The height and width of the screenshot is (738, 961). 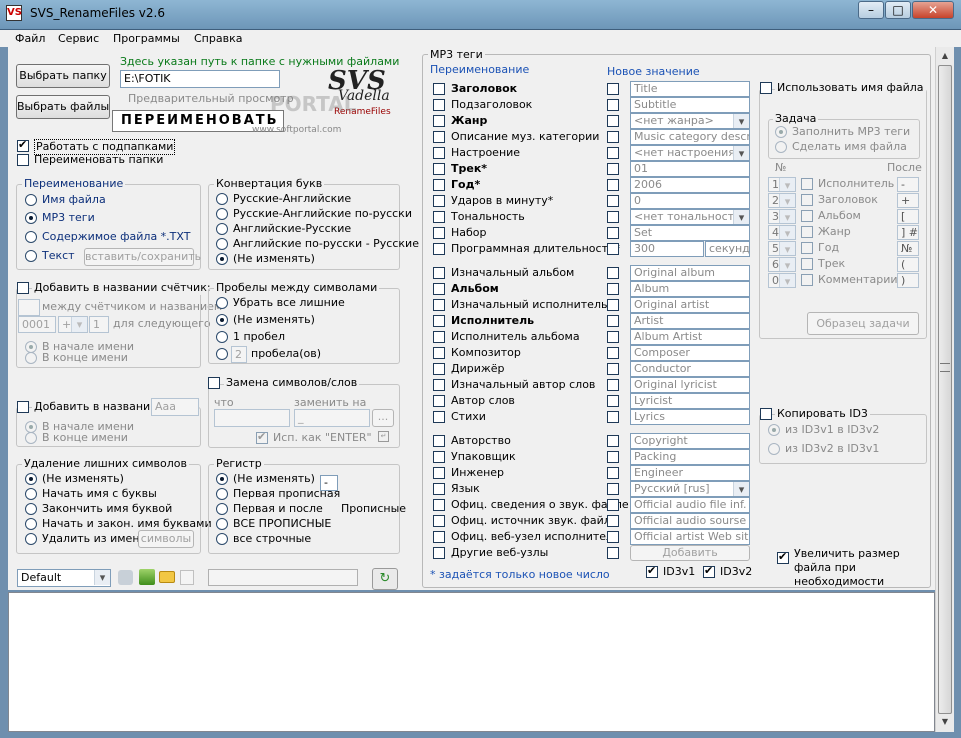 I want to click on mp3-tag-value-dropdown: <нет тональности>, so click(x=690, y=217).